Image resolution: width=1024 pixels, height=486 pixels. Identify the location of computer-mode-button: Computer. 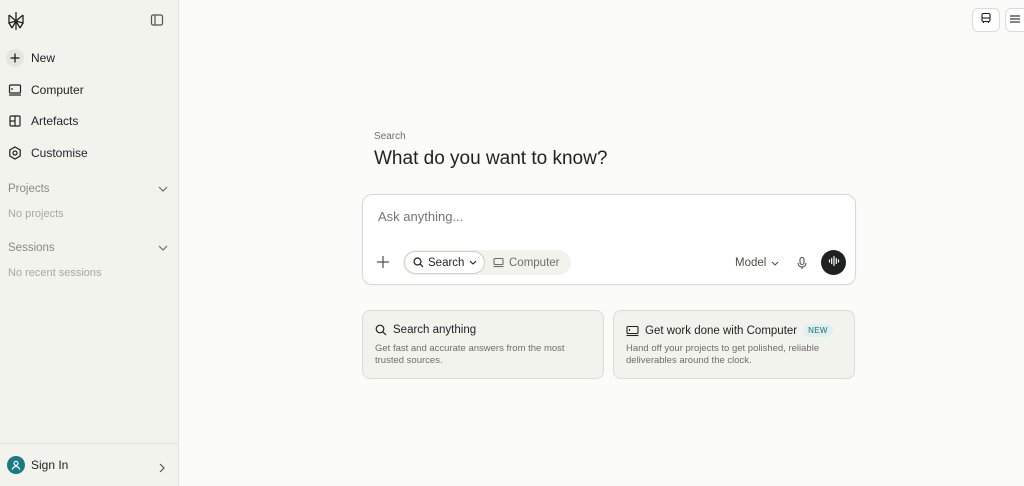
(526, 262).